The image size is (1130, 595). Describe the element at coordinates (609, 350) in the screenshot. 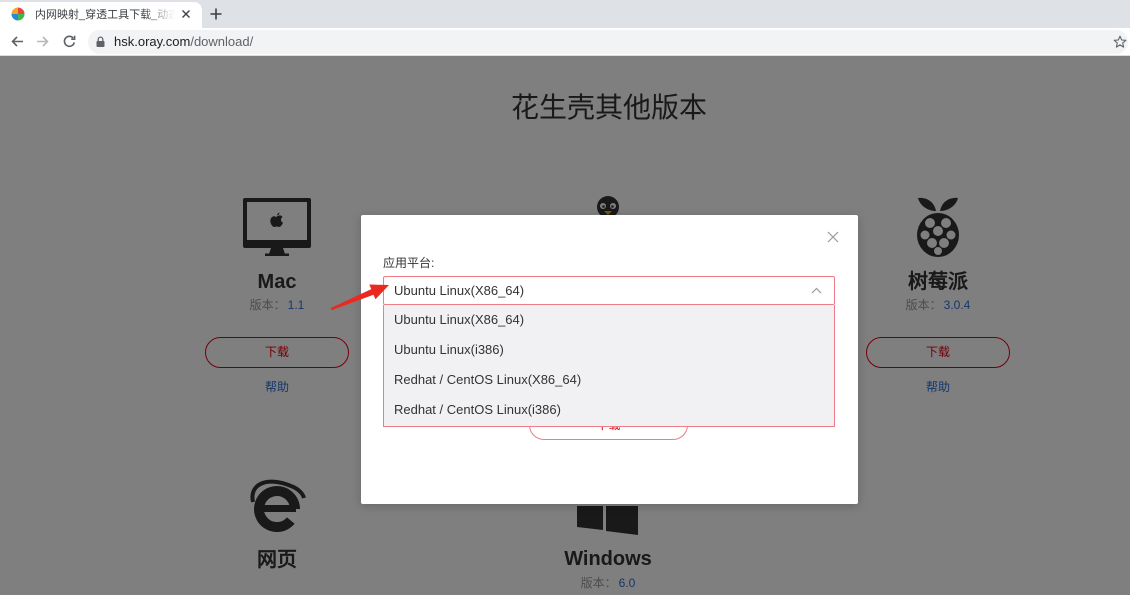

I see `option-ubuntu-i386: Ubuntu Linux(i386)` at that location.